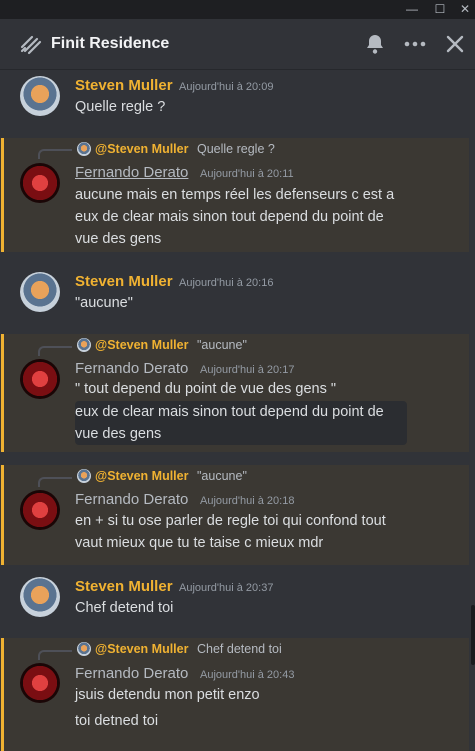  I want to click on message-text: toi detned toi, so click(117, 721).